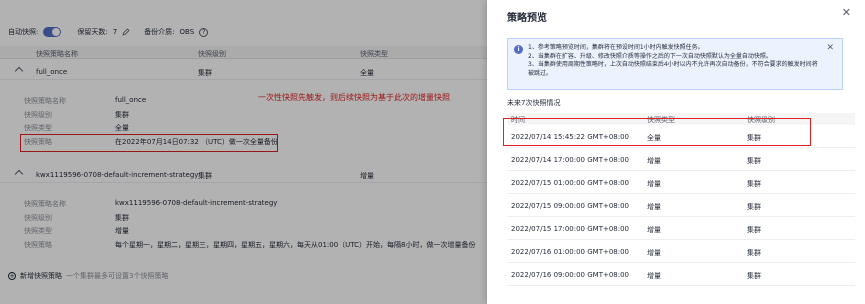 Image resolution: width=865 pixels, height=304 pixels. Describe the element at coordinates (570, 160) in the screenshot. I see `schedule-time: 2022/07/14 17:00:00 GMT+08:00` at that location.